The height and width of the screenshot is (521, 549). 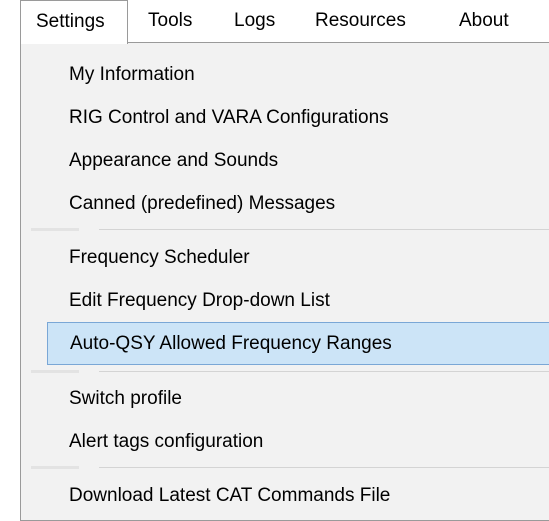 What do you see at coordinates (166, 441) in the screenshot?
I see `menu-item-label: Alert tags configuration` at bounding box center [166, 441].